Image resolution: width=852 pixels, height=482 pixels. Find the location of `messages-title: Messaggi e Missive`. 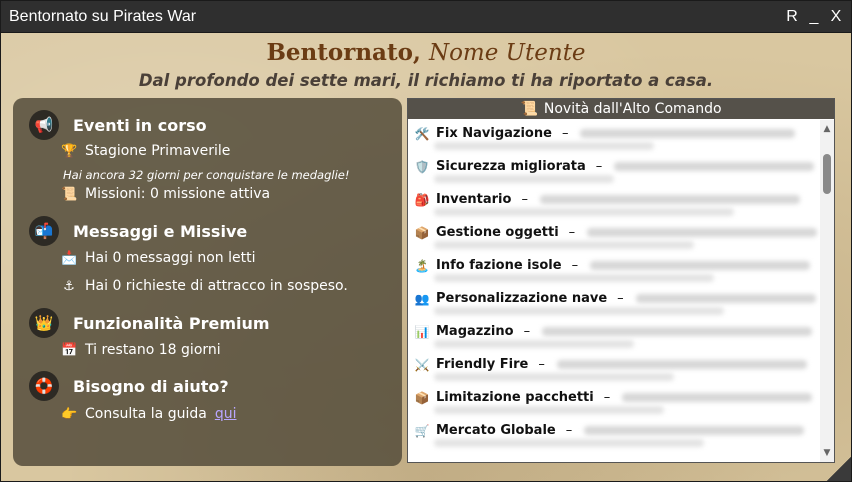

messages-title: Messaggi e Missive is located at coordinates (160, 231).